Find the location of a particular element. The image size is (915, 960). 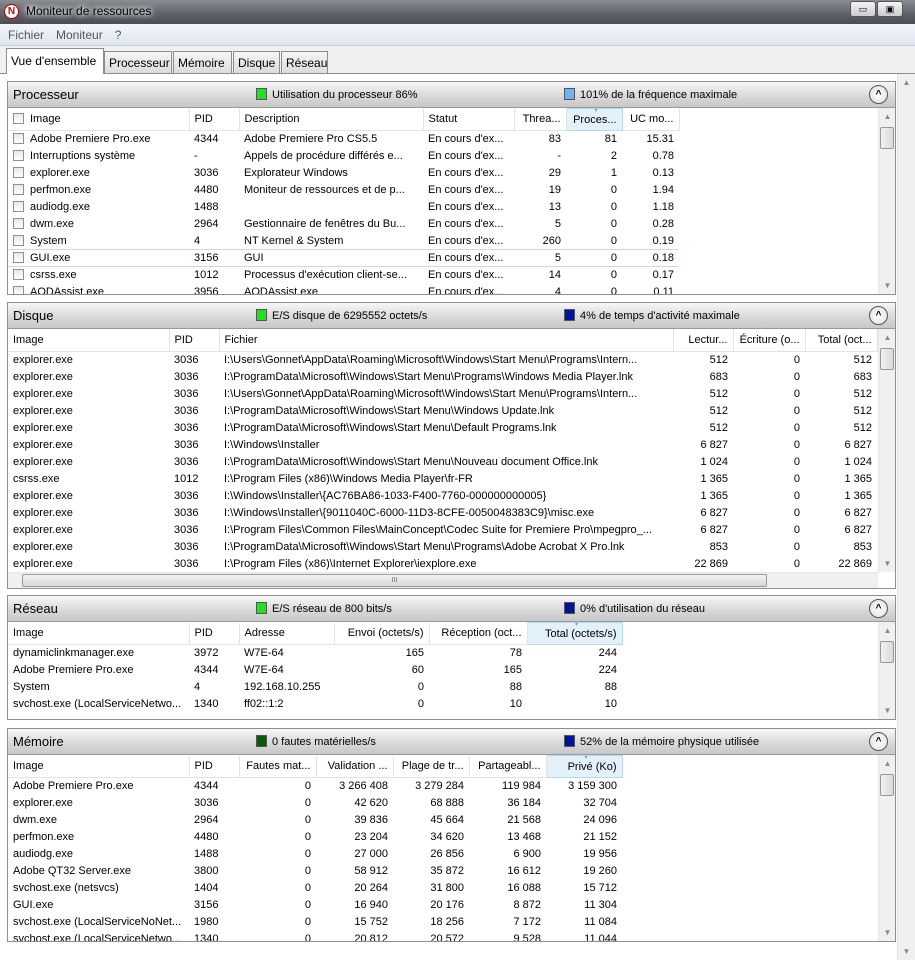

cpu-scroll-thumb is located at coordinates (887, 138).